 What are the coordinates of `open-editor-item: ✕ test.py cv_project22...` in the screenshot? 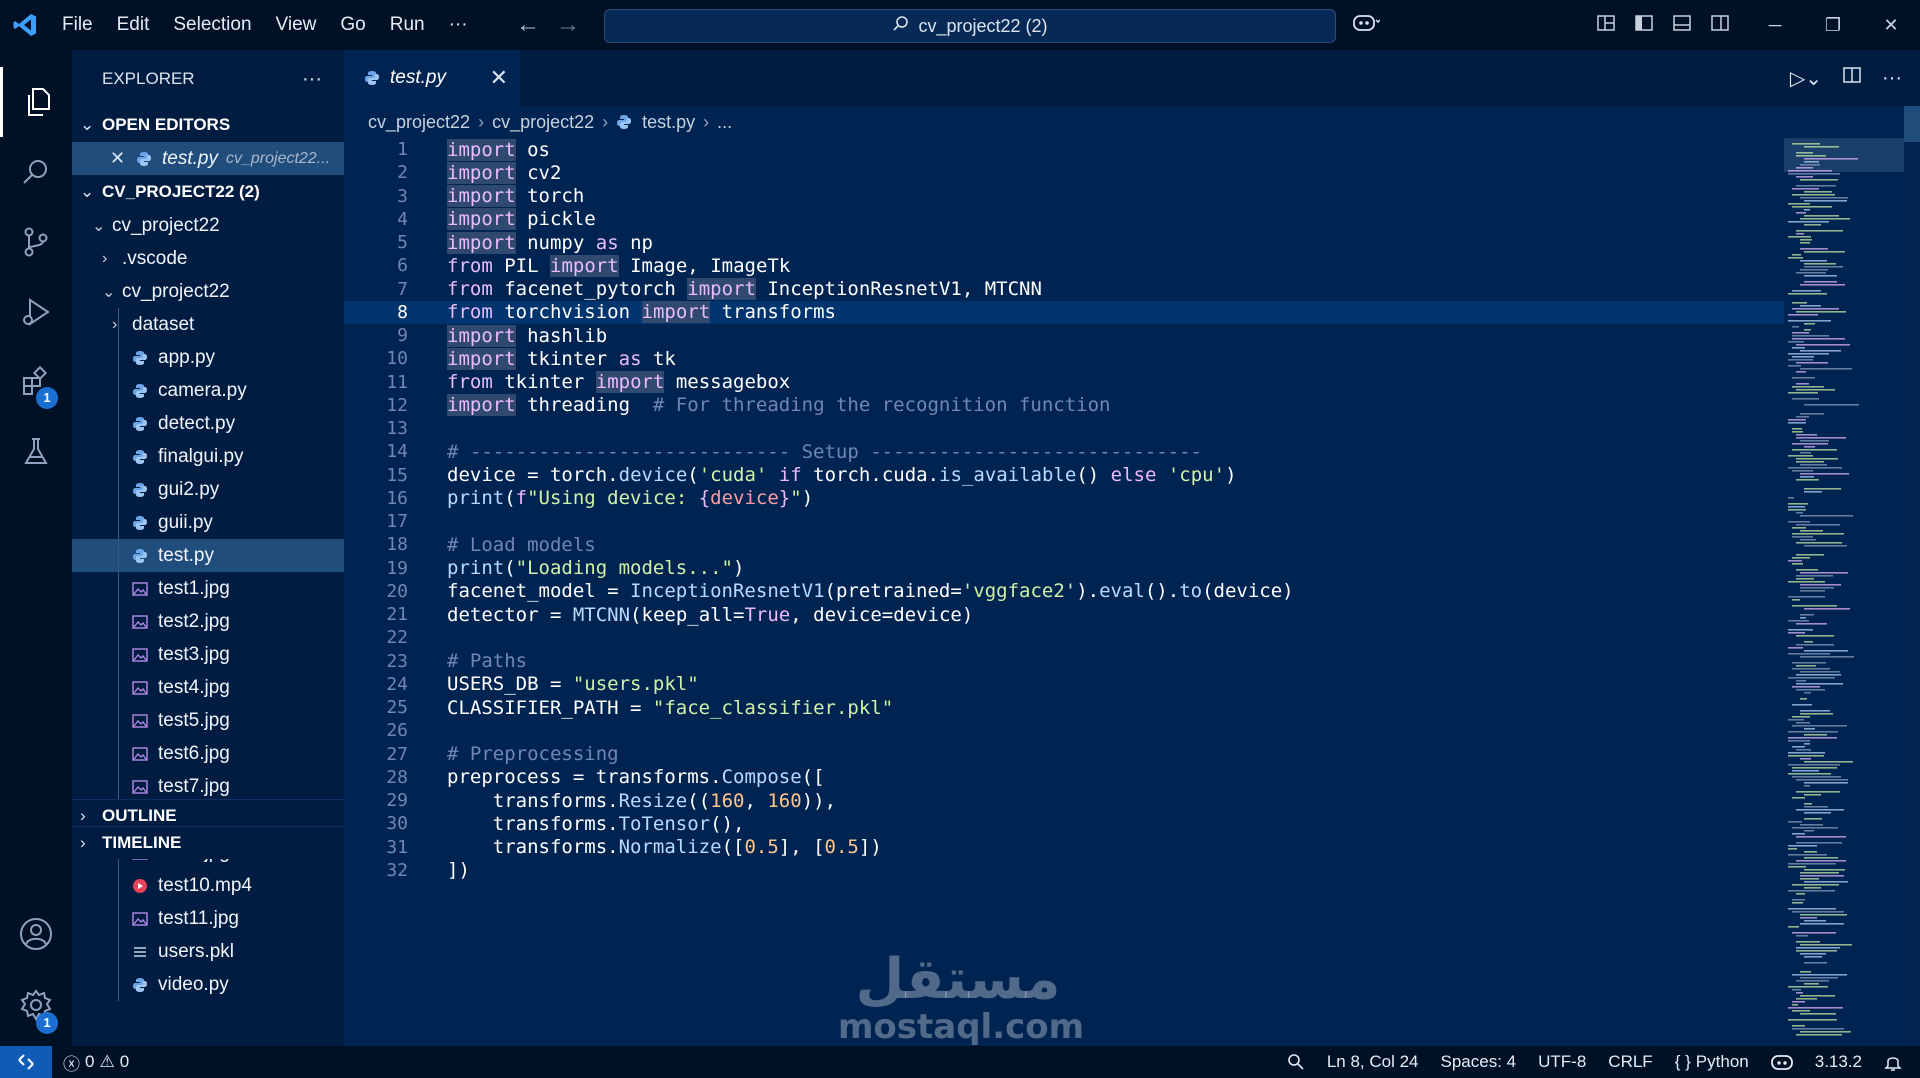 It's located at (208, 158).